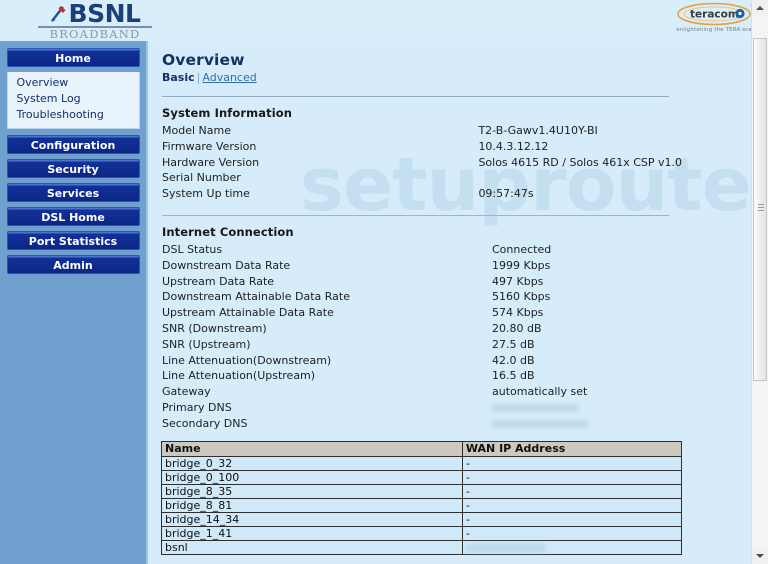  What do you see at coordinates (229, 77) in the screenshot?
I see `tab-advanced: Advanced` at bounding box center [229, 77].